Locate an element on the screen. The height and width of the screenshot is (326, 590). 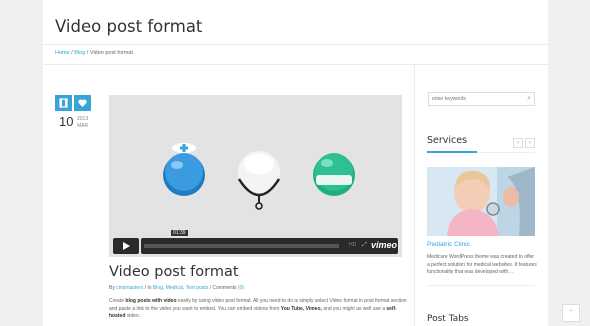
sidebar-divider is located at coordinates (414, 195).